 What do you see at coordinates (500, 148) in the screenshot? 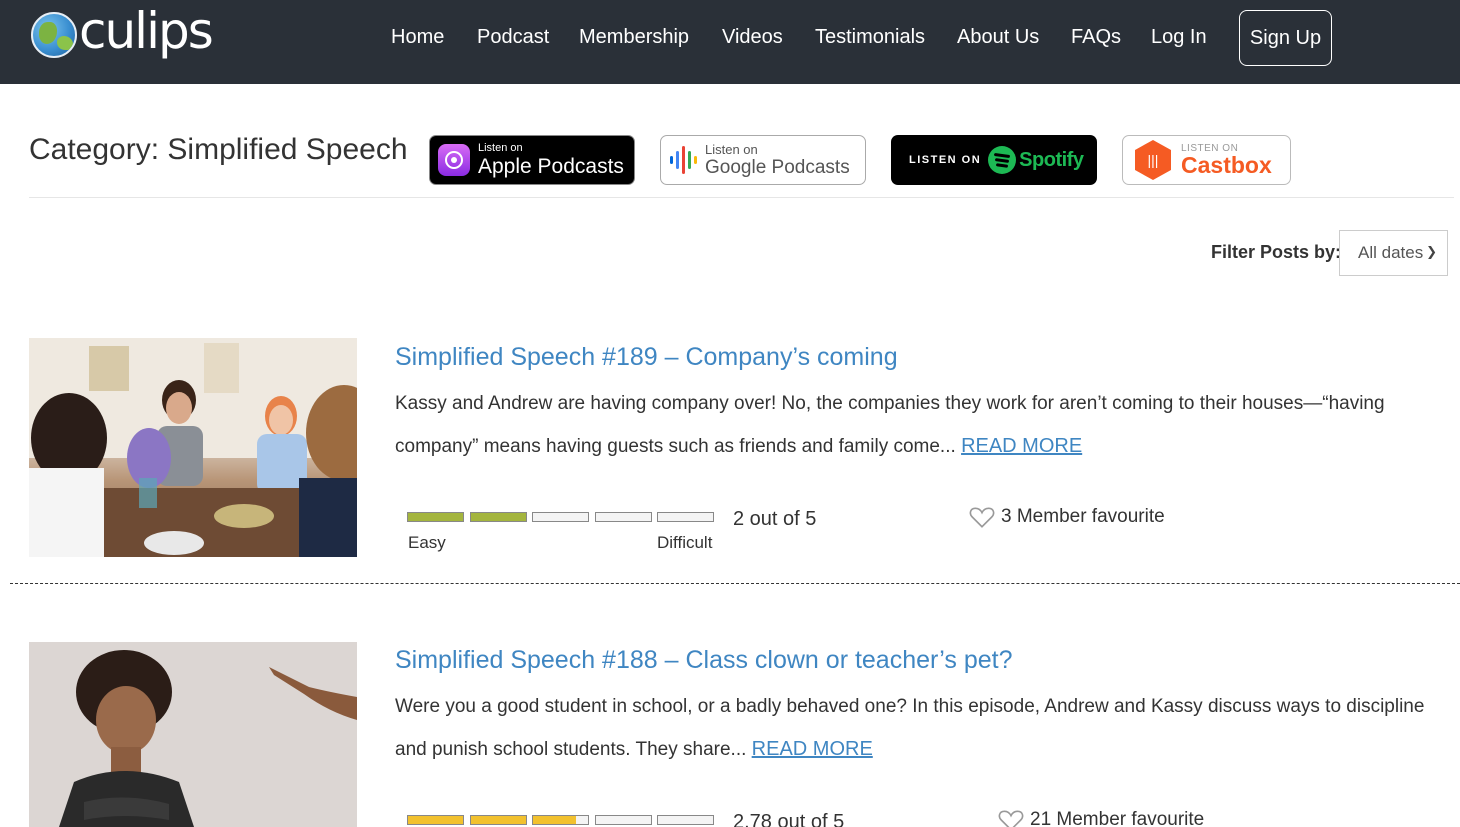
I see `apple-badge-small: Listen on` at bounding box center [500, 148].